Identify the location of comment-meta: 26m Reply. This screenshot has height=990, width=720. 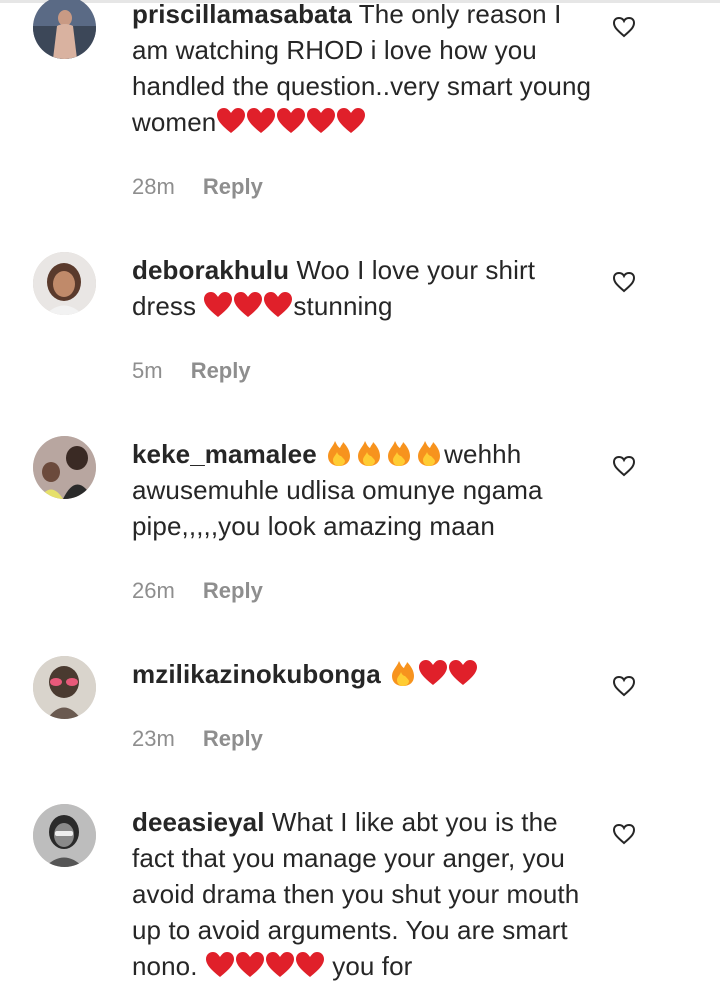
(197, 591).